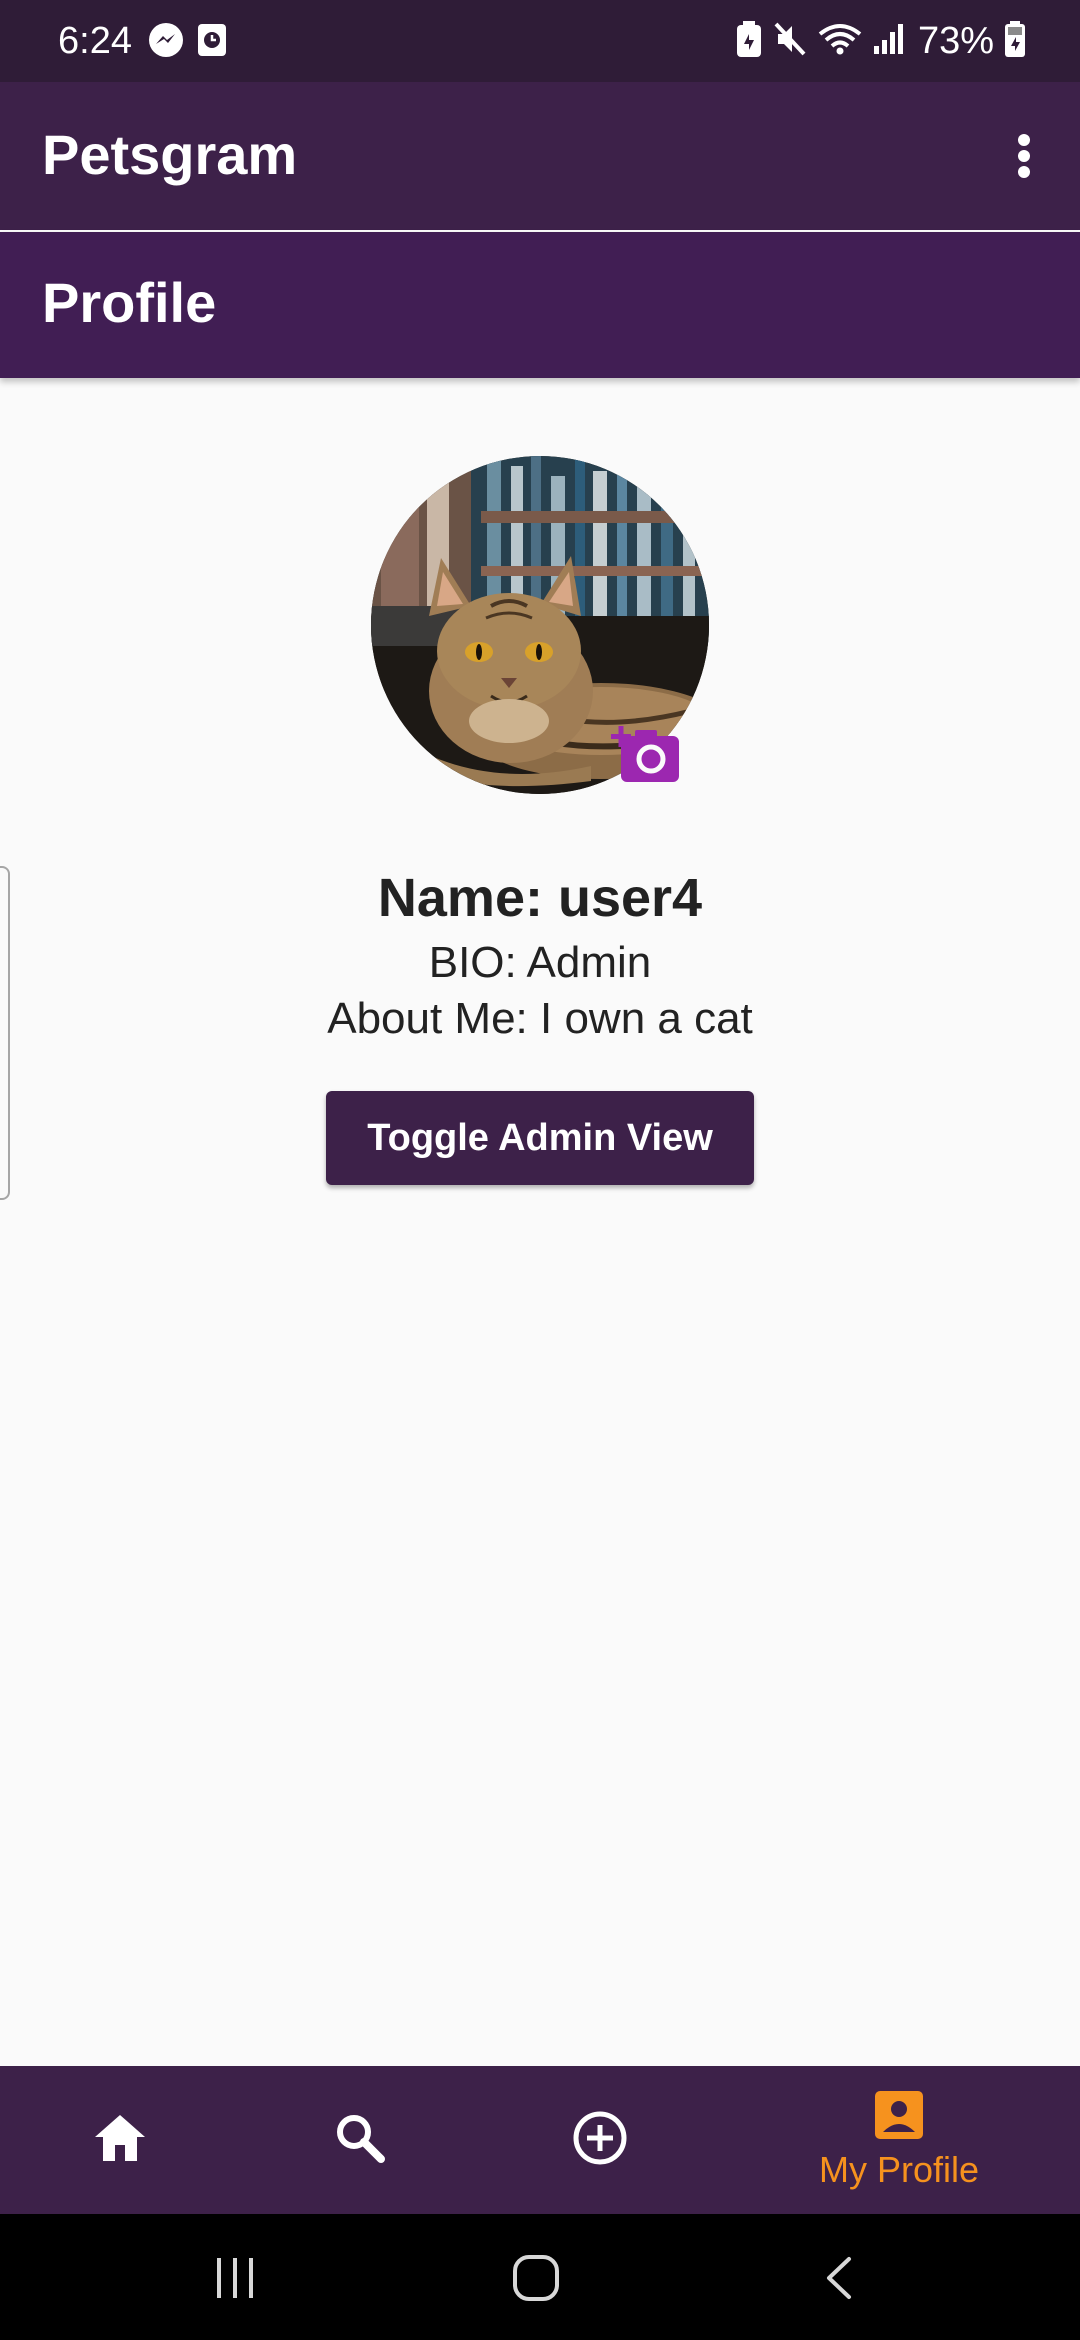  Describe the element at coordinates (899, 2169) in the screenshot. I see `nav-my-profile-label: My Profile` at that location.